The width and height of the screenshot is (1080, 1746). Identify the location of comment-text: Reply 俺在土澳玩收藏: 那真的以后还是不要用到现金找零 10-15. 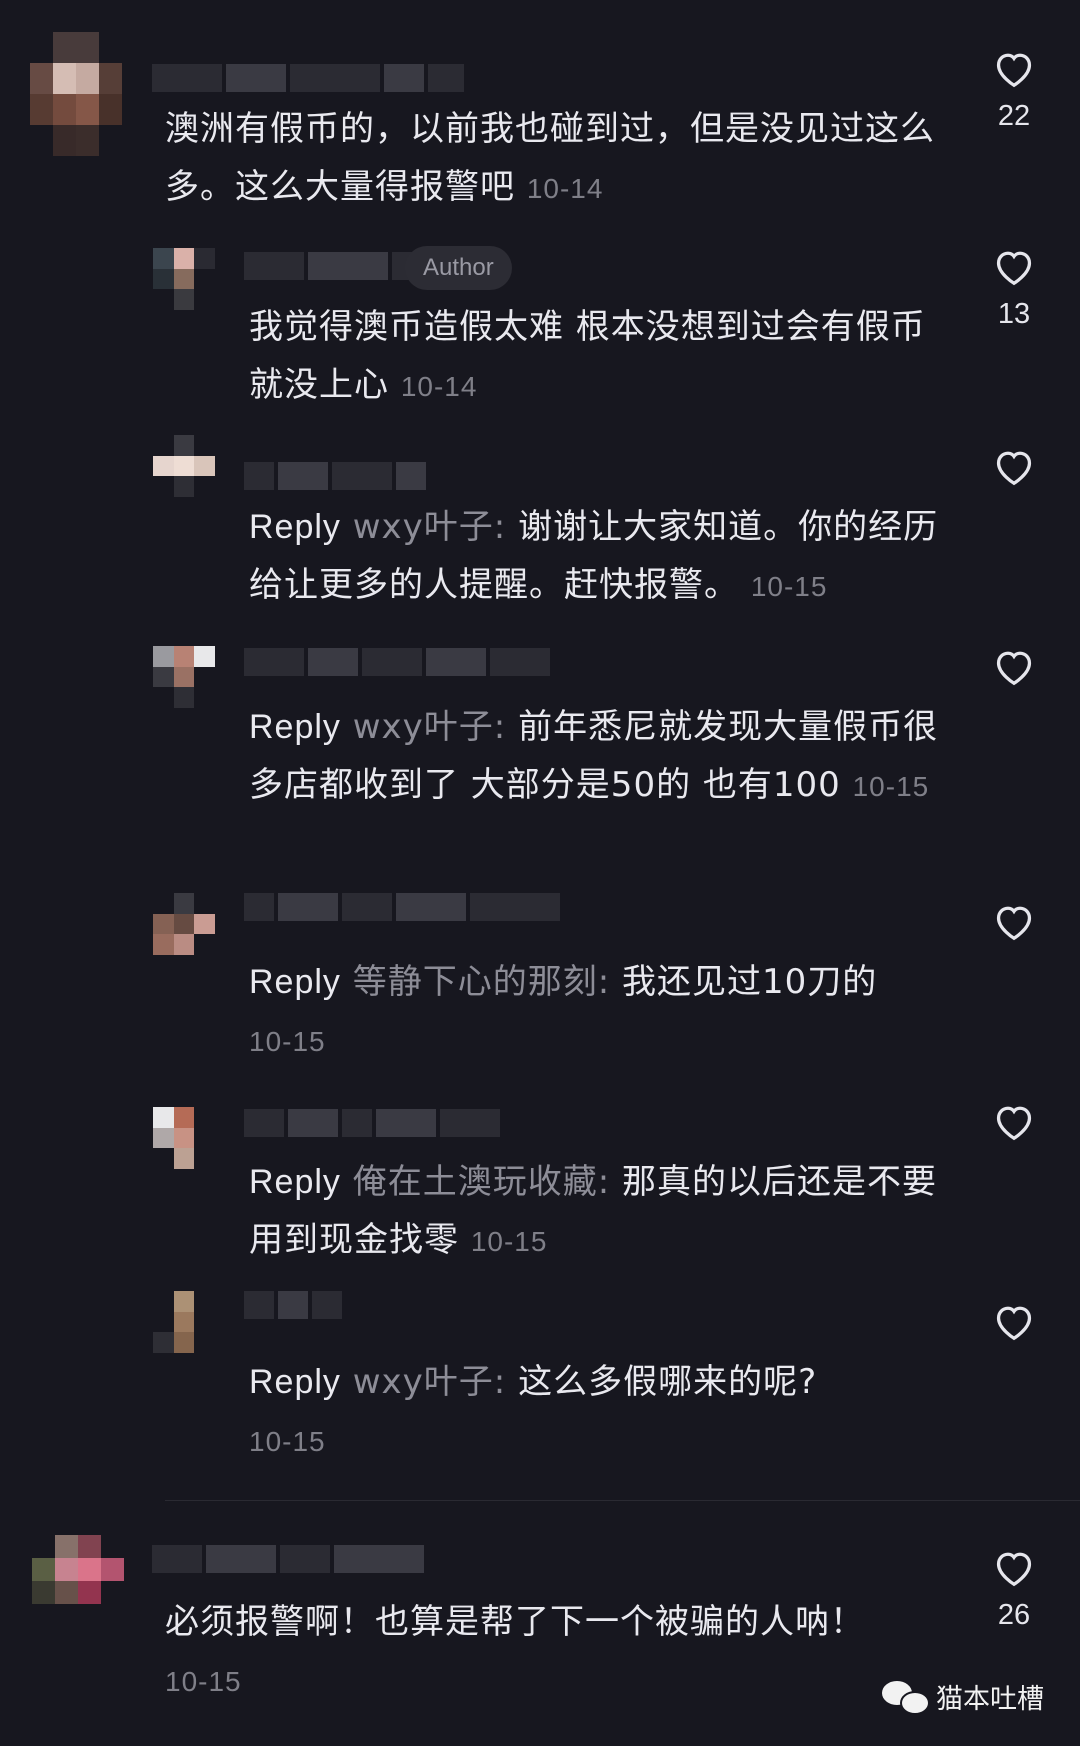
(593, 1211).